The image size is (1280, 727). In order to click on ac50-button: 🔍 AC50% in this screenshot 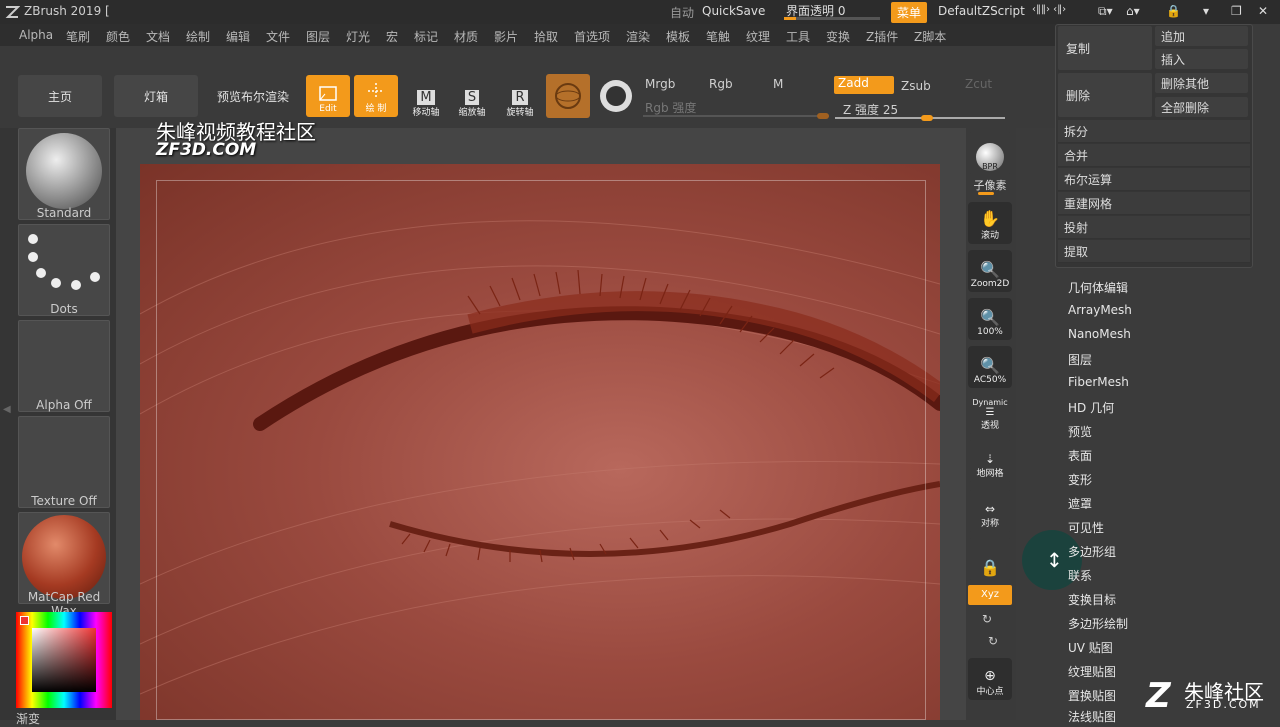, I will do `click(990, 367)`.